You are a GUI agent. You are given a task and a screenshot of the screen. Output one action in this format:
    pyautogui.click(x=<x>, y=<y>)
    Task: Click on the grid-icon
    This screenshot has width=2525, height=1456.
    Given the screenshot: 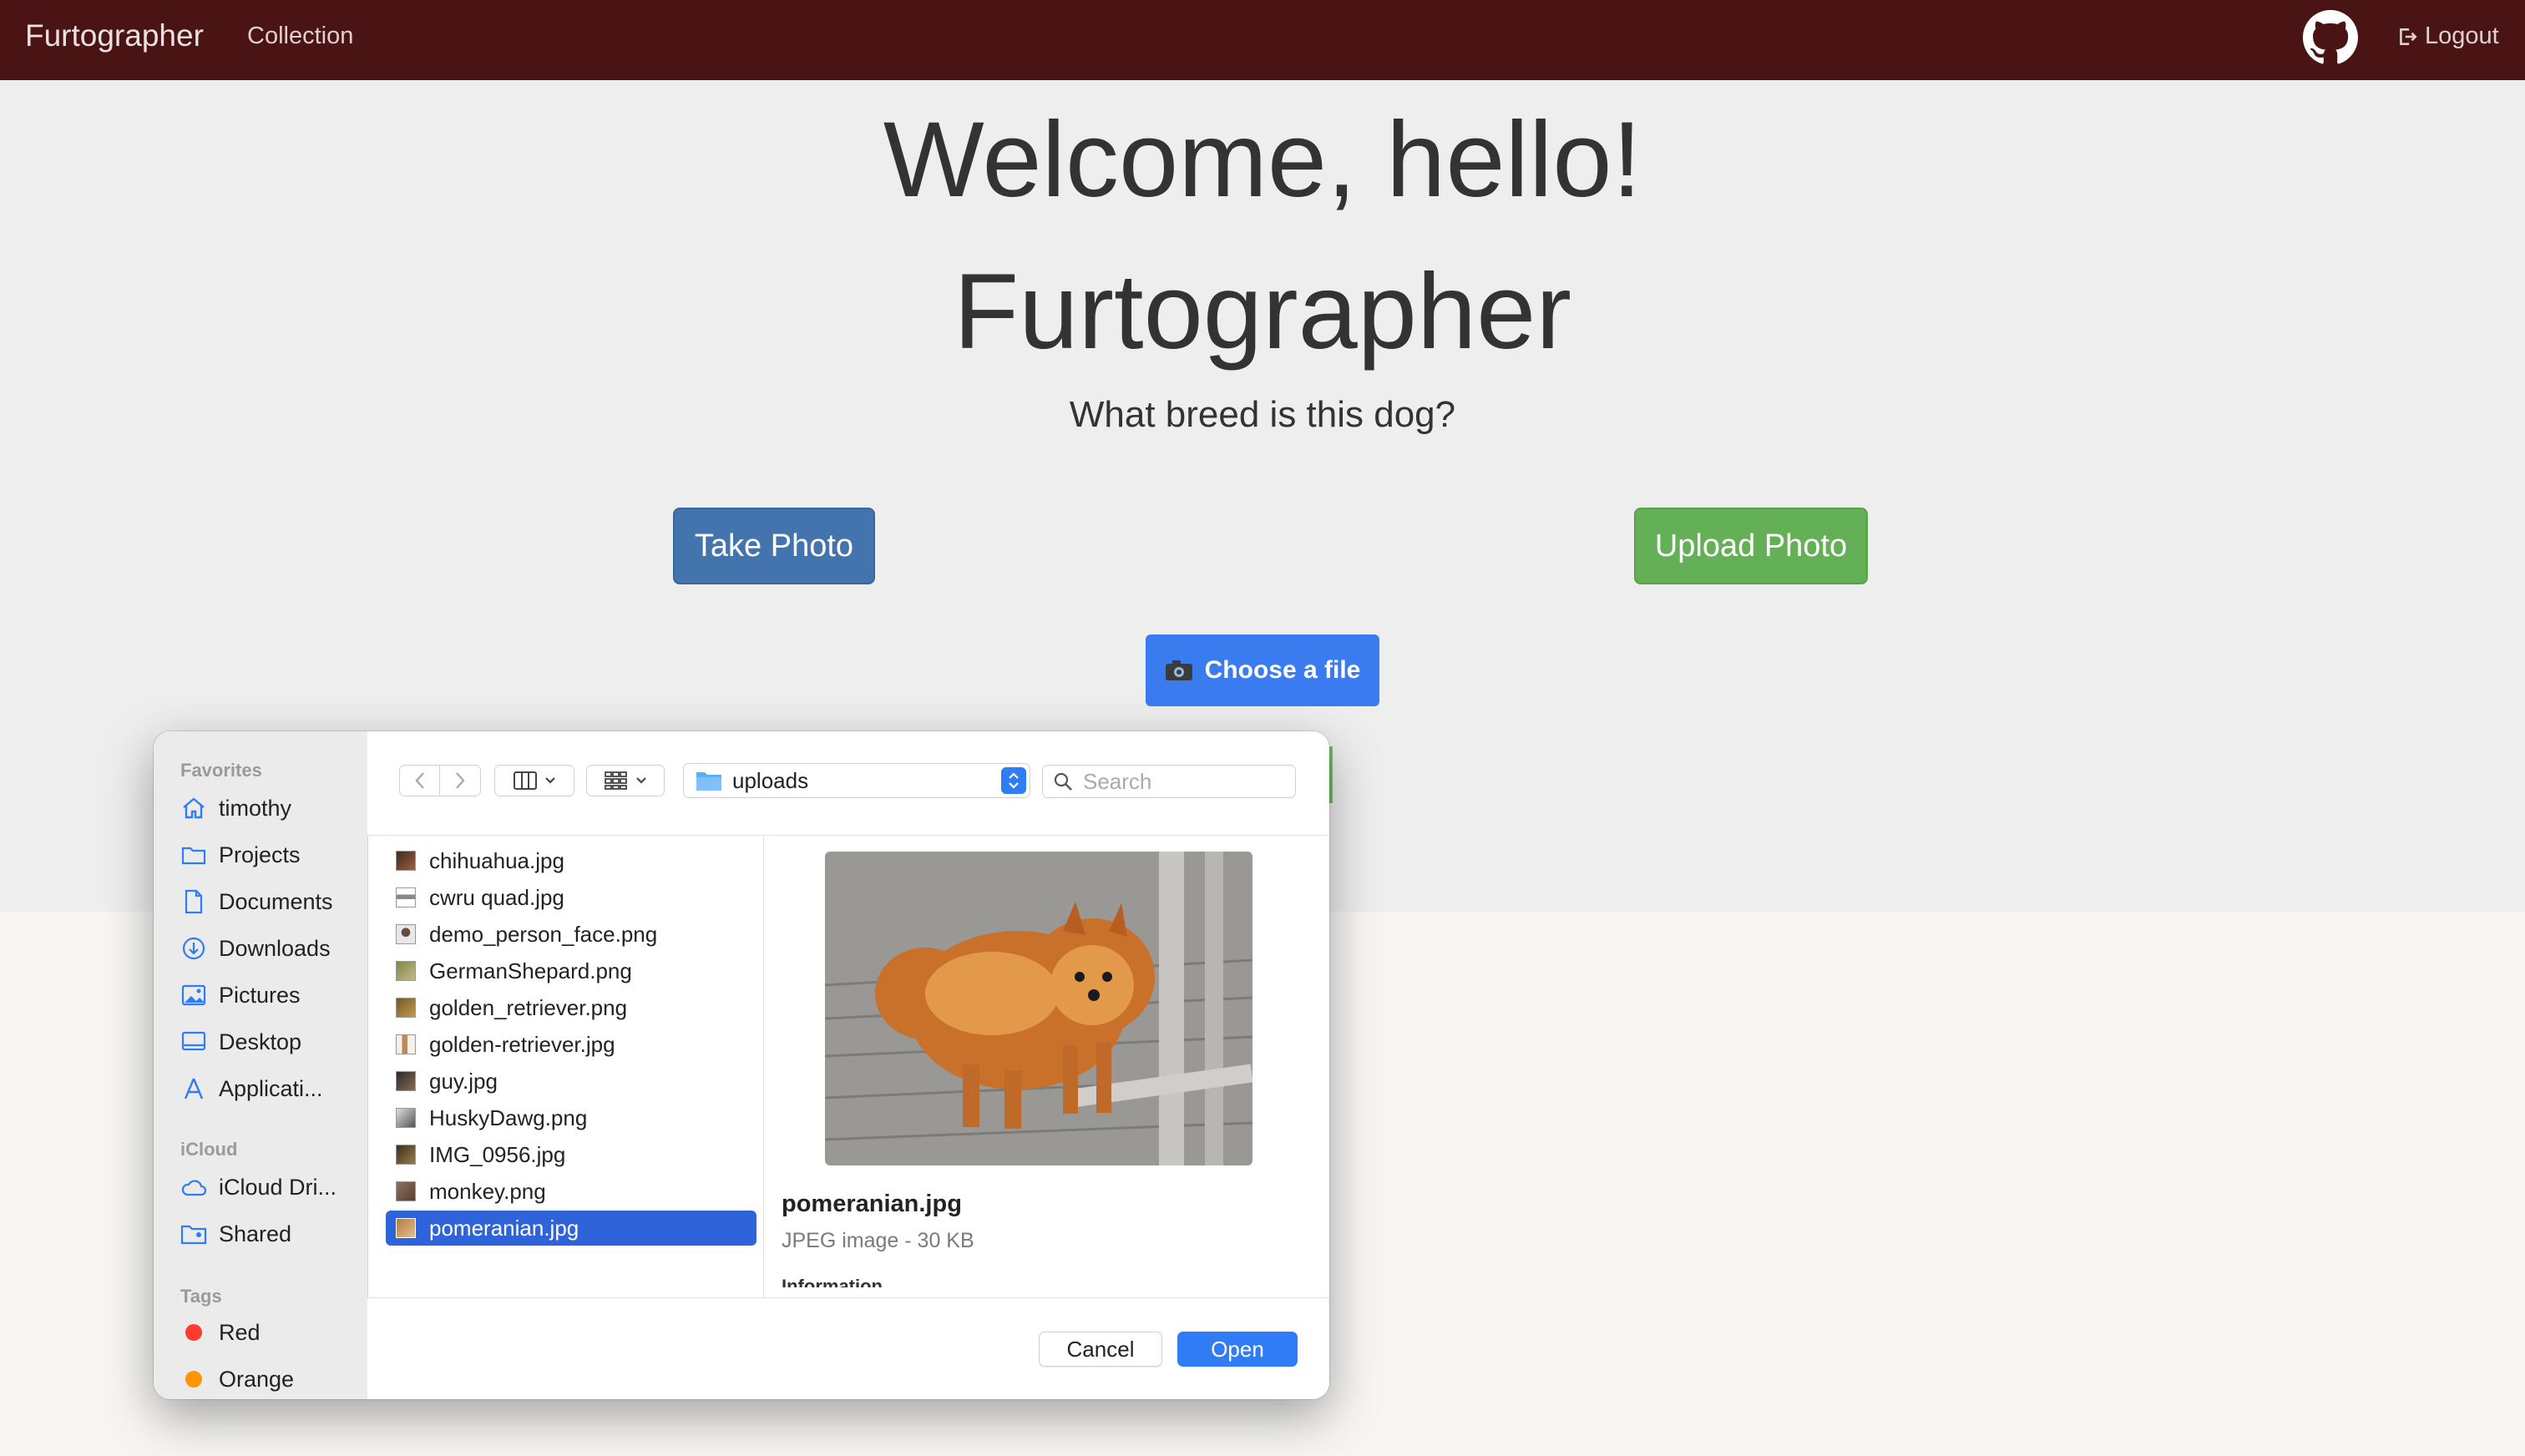 What is the action you would take?
    pyautogui.click(x=616, y=780)
    